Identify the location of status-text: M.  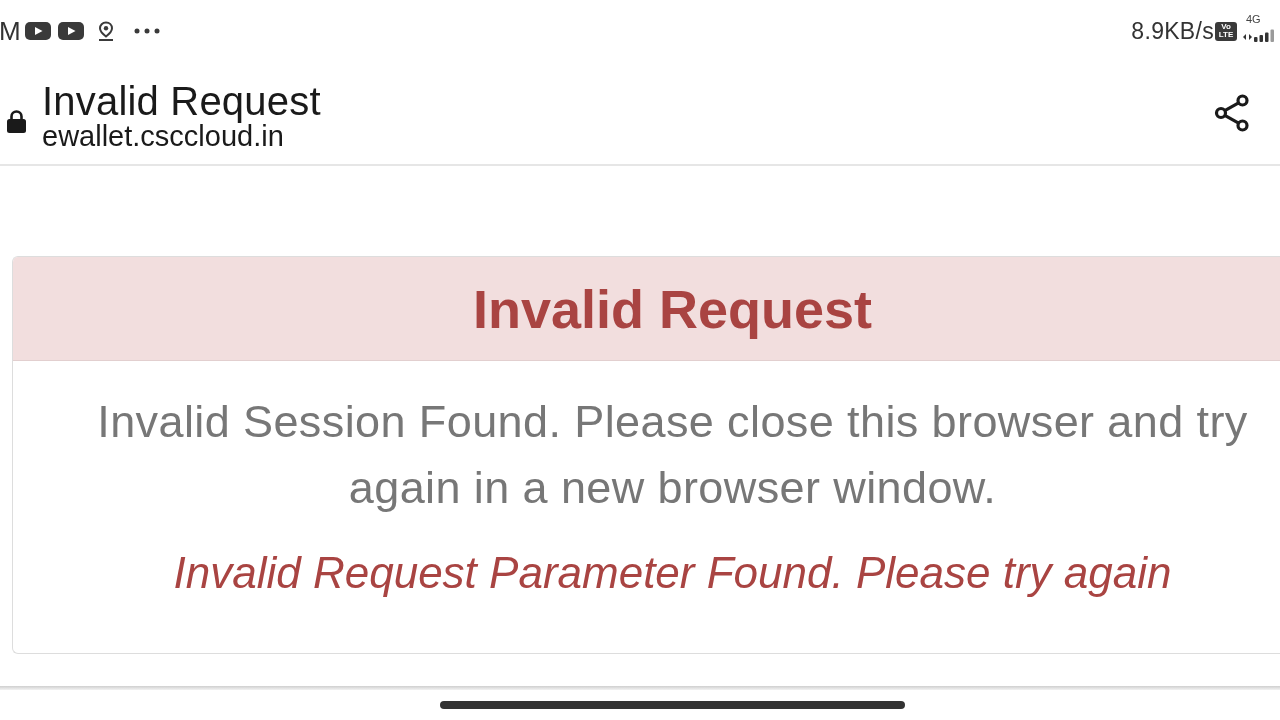
(10, 31).